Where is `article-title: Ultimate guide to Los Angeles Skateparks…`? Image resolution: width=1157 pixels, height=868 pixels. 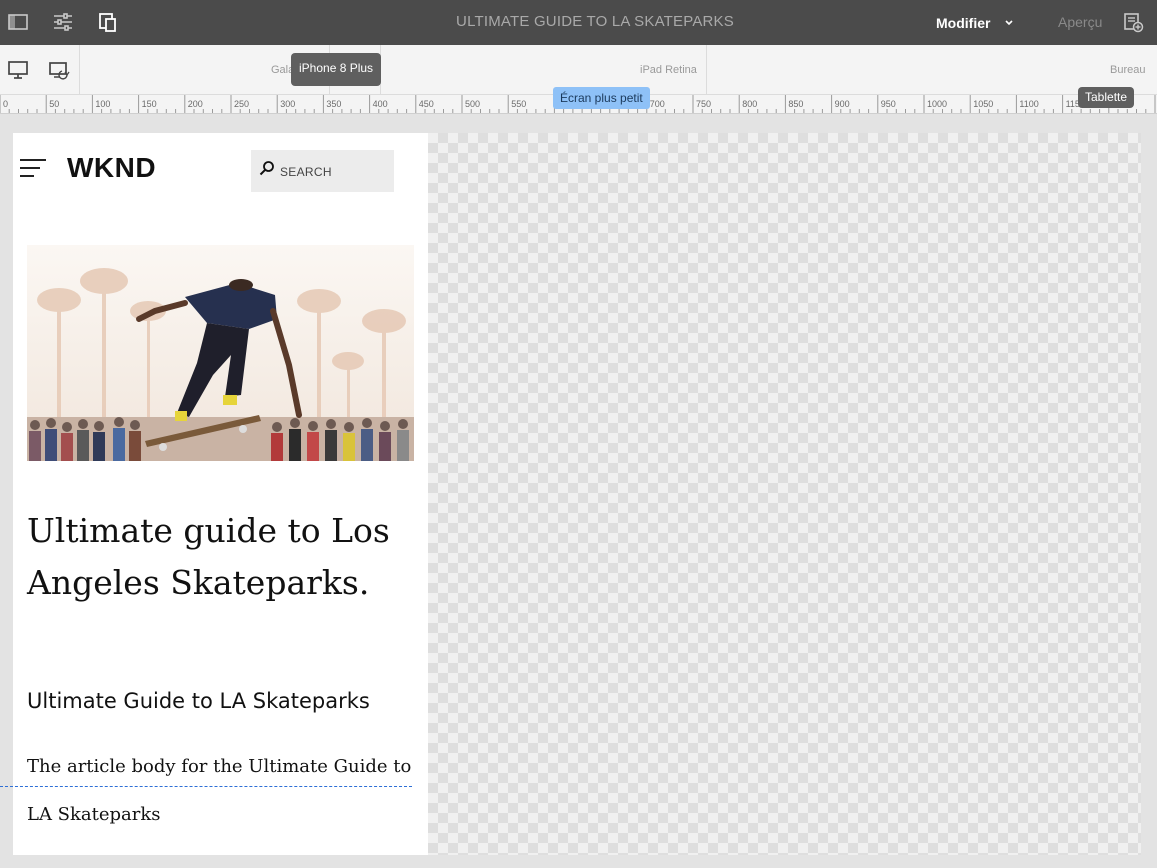 article-title: Ultimate guide to Los Angeles Skateparks… is located at coordinates (208, 556).